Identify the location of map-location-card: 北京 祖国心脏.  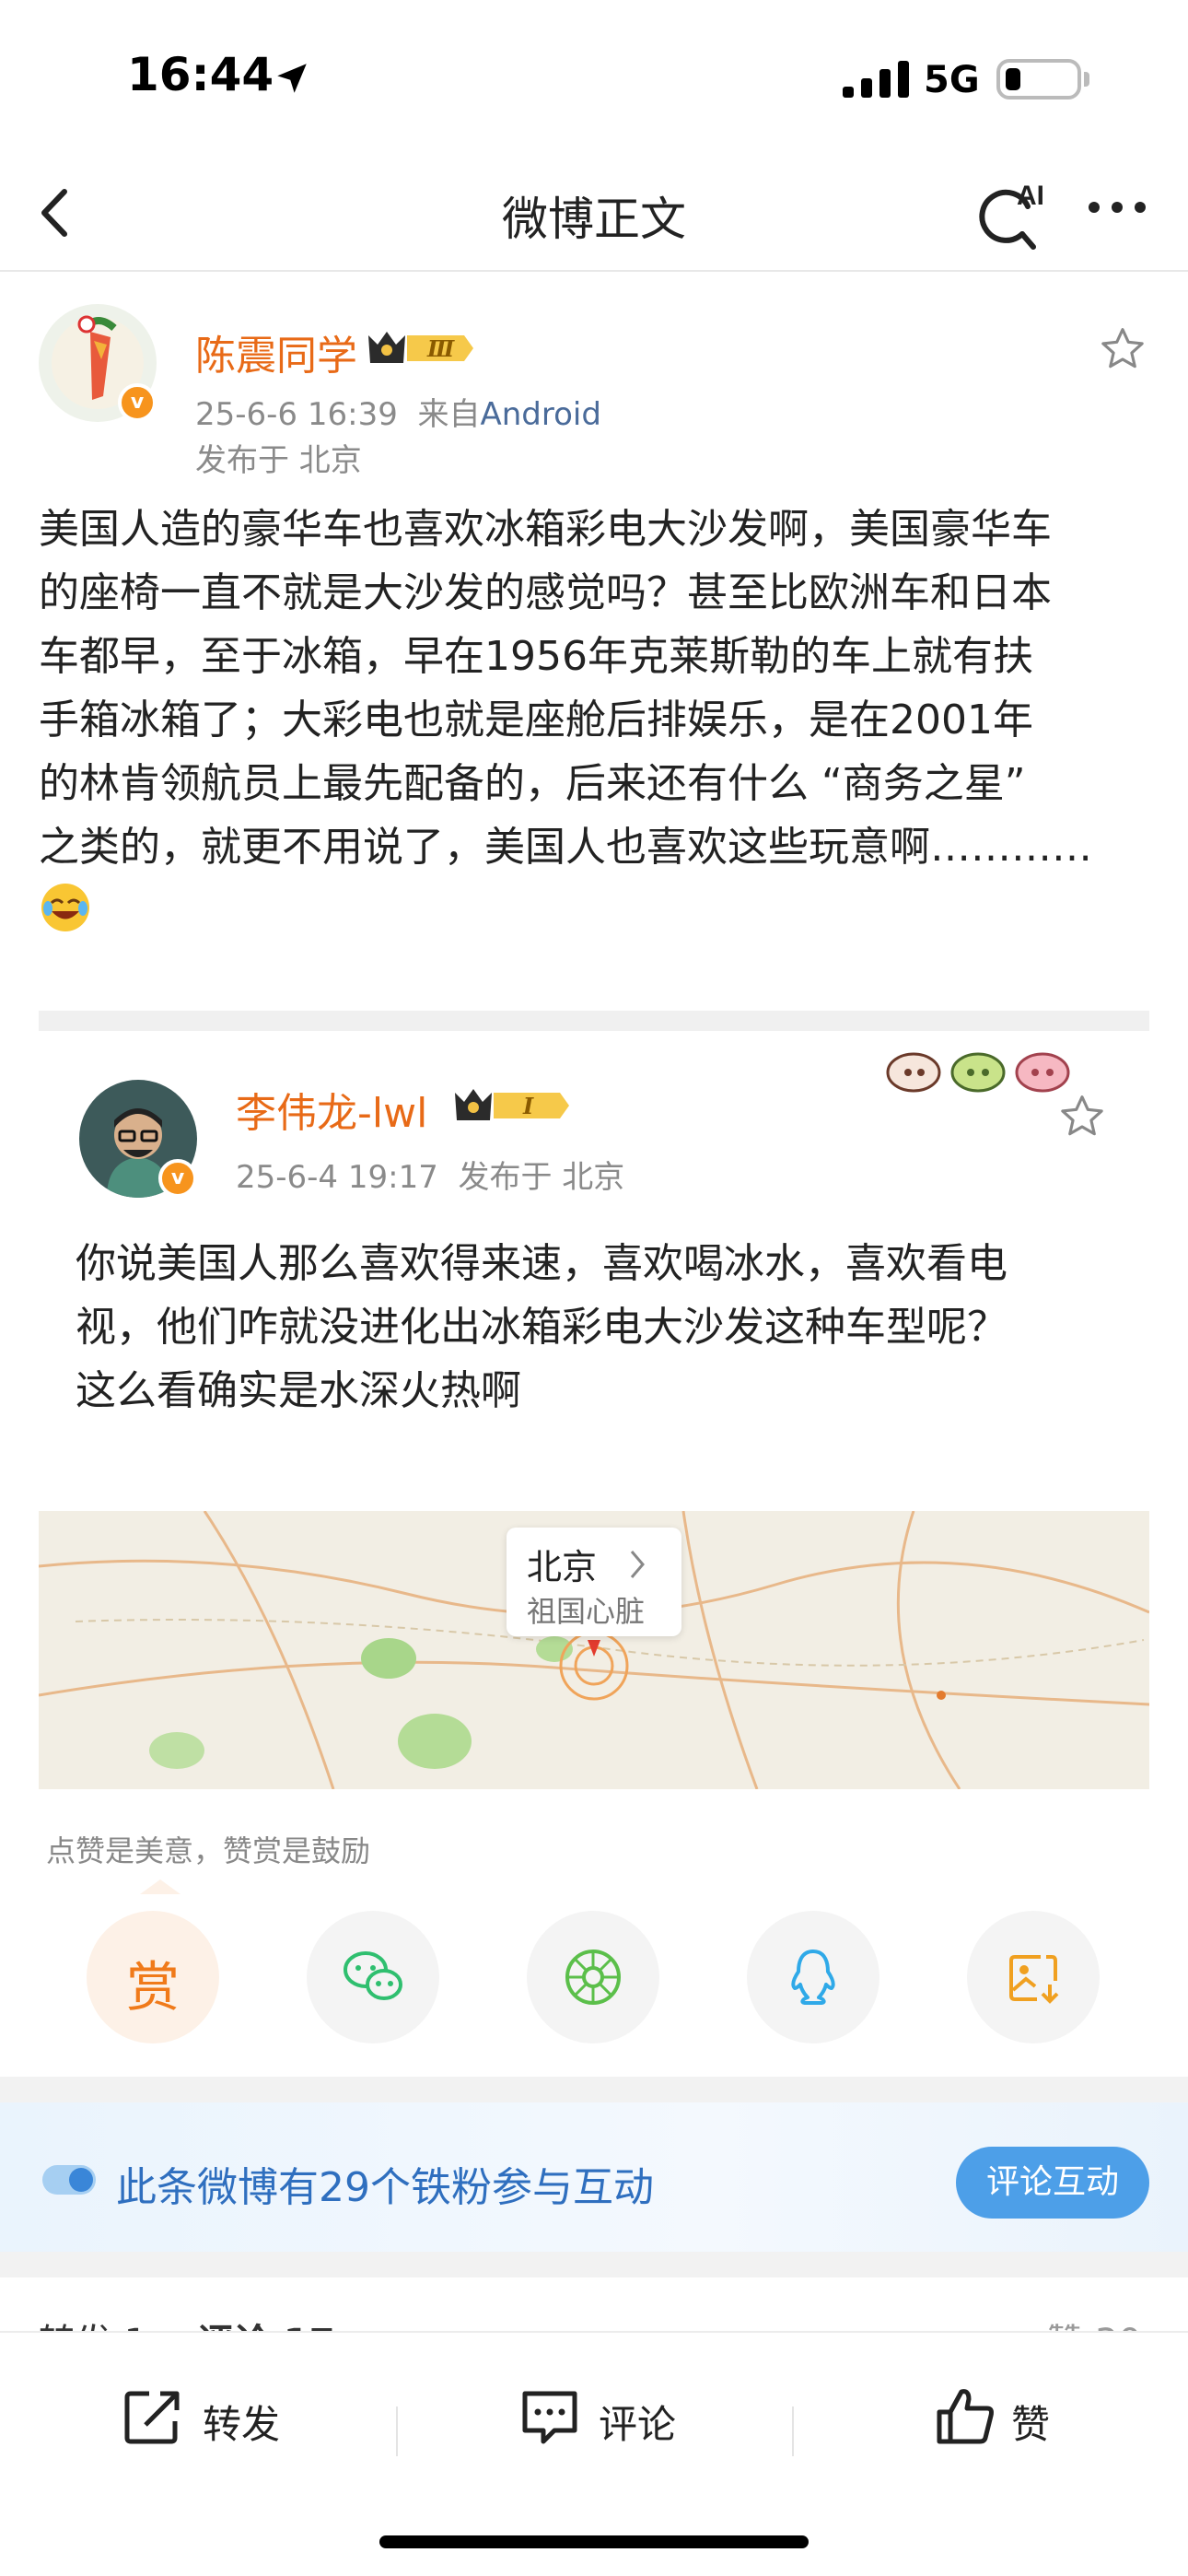
(594, 1582).